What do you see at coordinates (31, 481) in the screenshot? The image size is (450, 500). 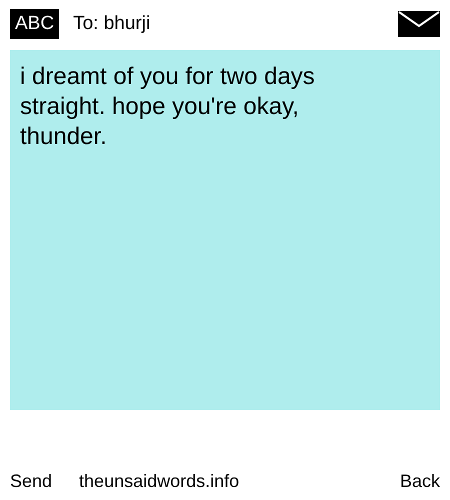 I see `send-button: Send` at bounding box center [31, 481].